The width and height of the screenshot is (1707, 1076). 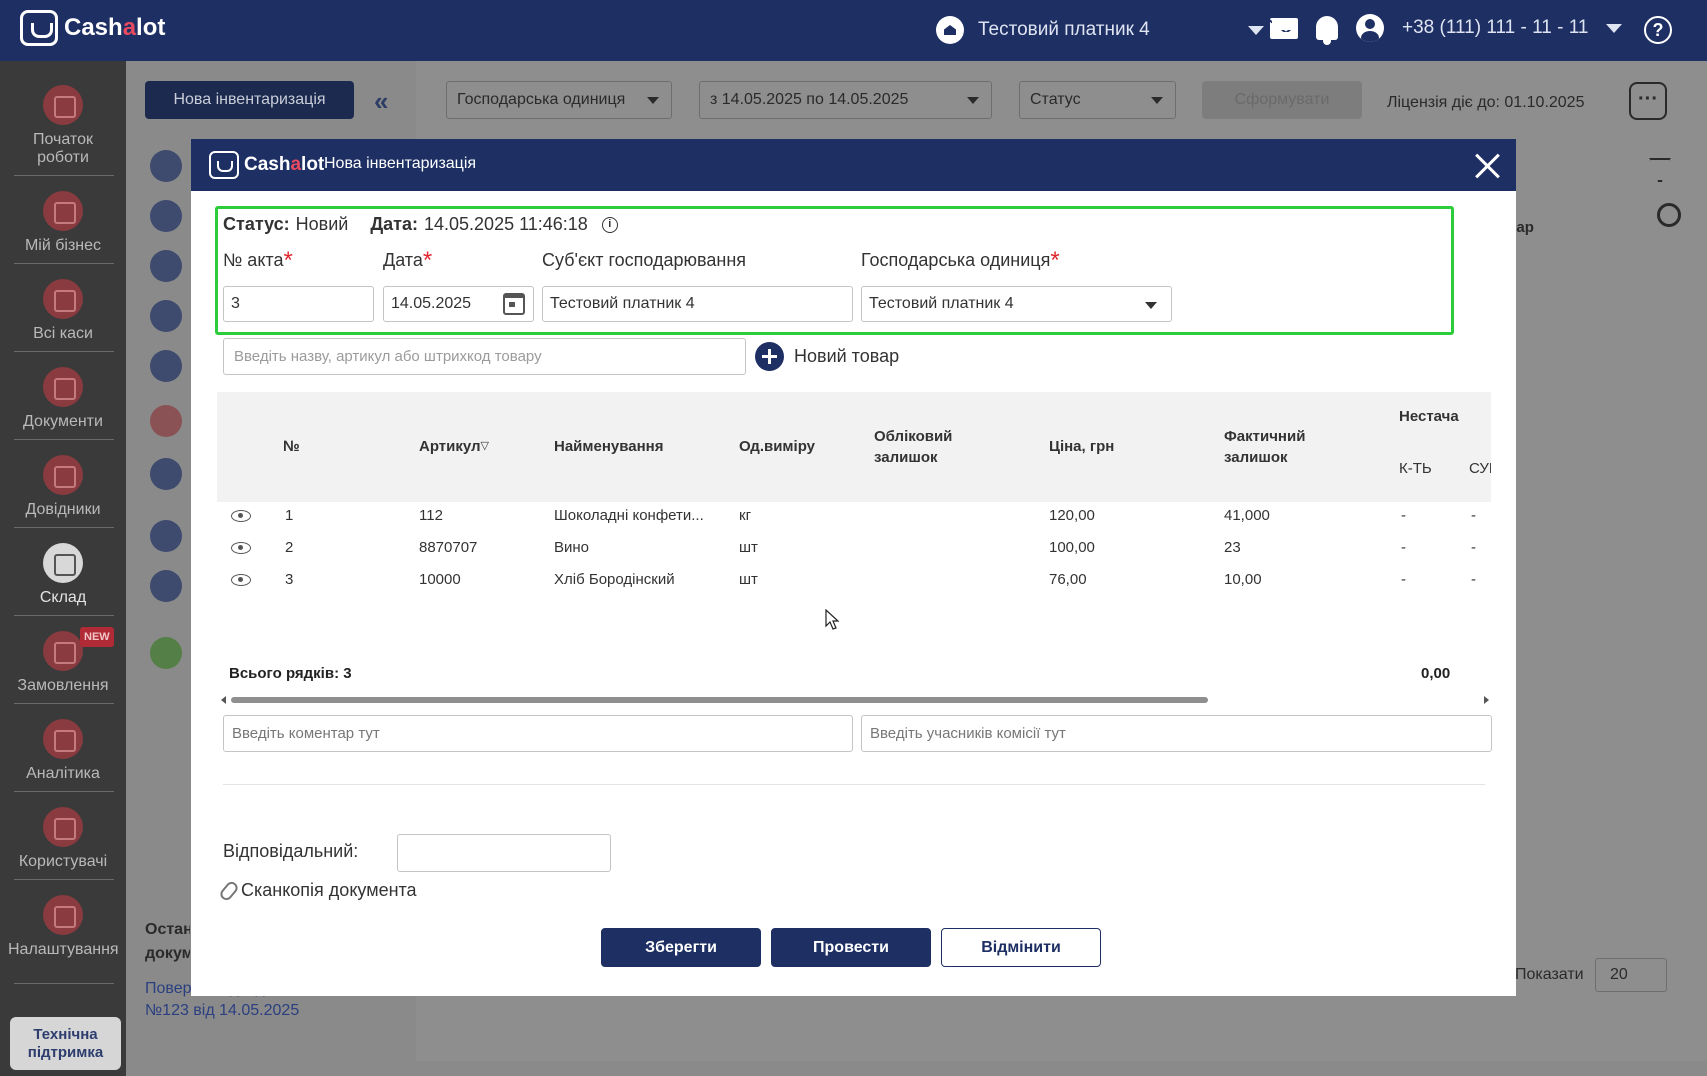 I want to click on bell-icon, so click(x=1327, y=30).